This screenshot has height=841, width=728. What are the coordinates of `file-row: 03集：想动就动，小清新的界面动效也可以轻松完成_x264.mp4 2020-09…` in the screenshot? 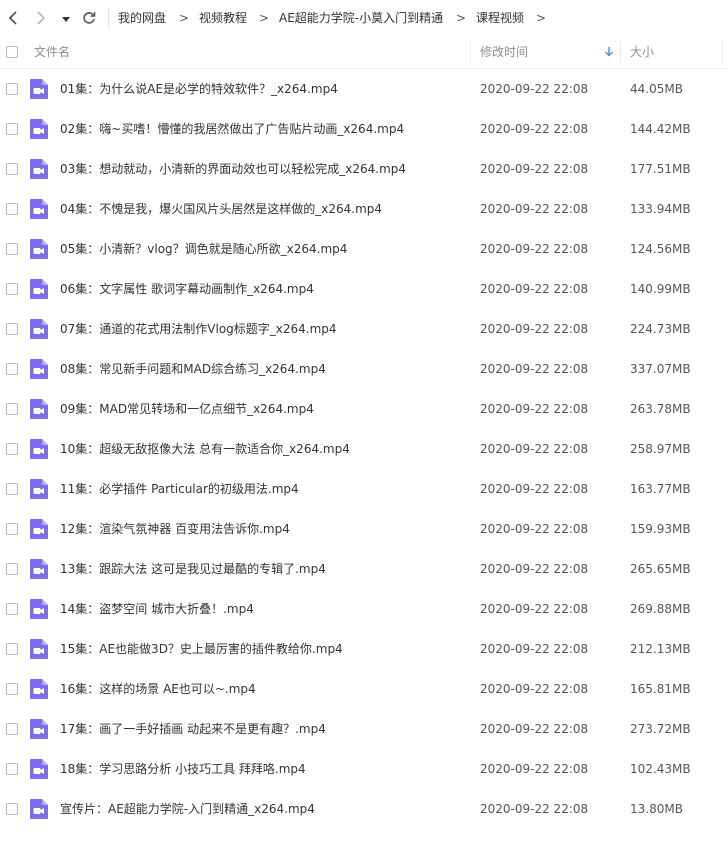 It's located at (364, 169).